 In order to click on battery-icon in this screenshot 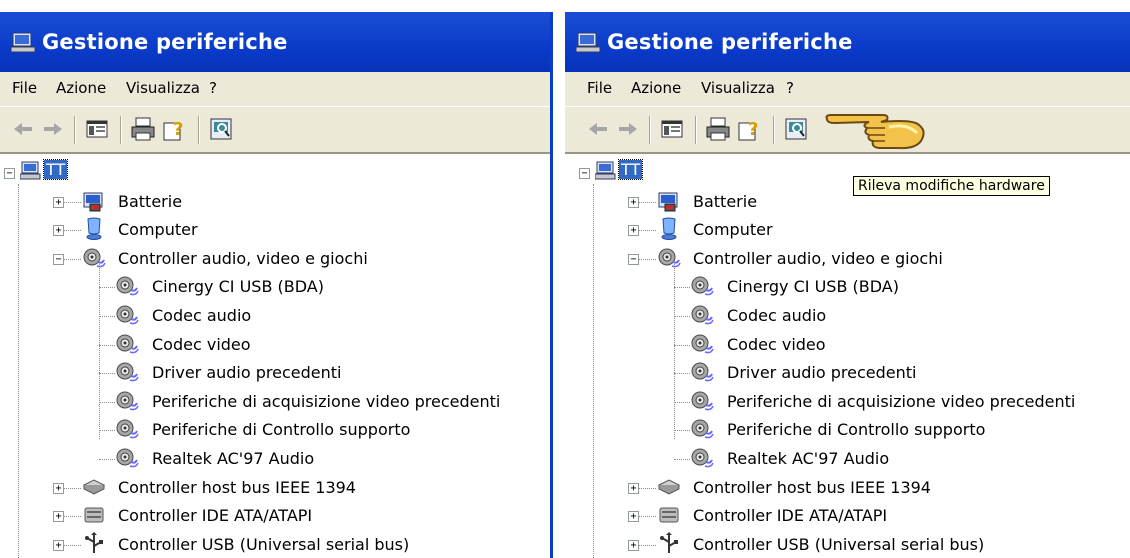, I will do `click(94, 201)`.